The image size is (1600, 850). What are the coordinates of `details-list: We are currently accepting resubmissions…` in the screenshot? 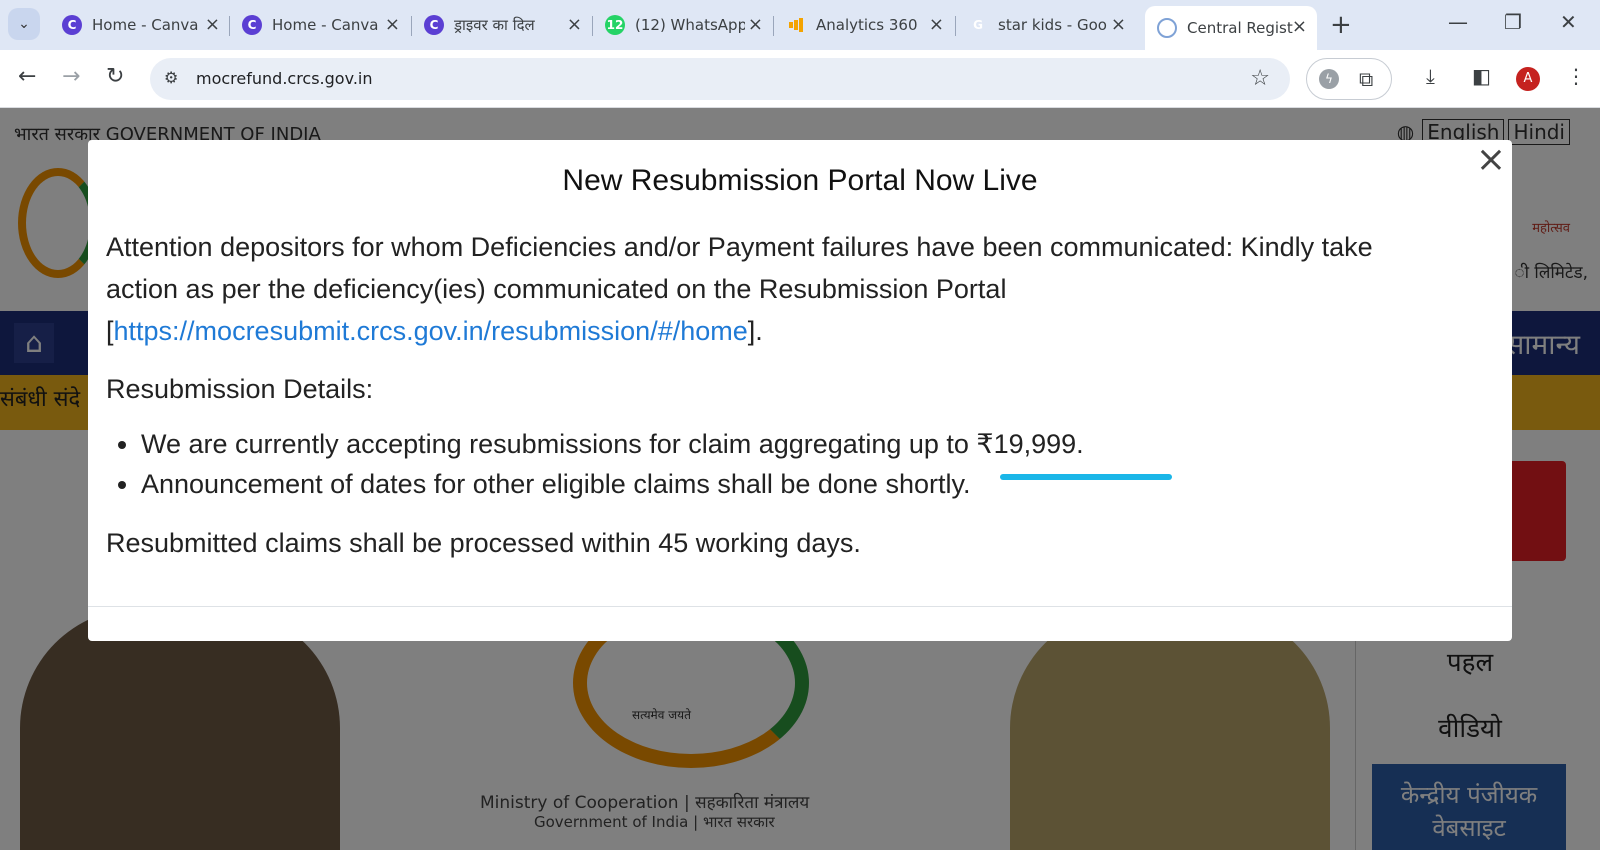 It's located at (776, 464).